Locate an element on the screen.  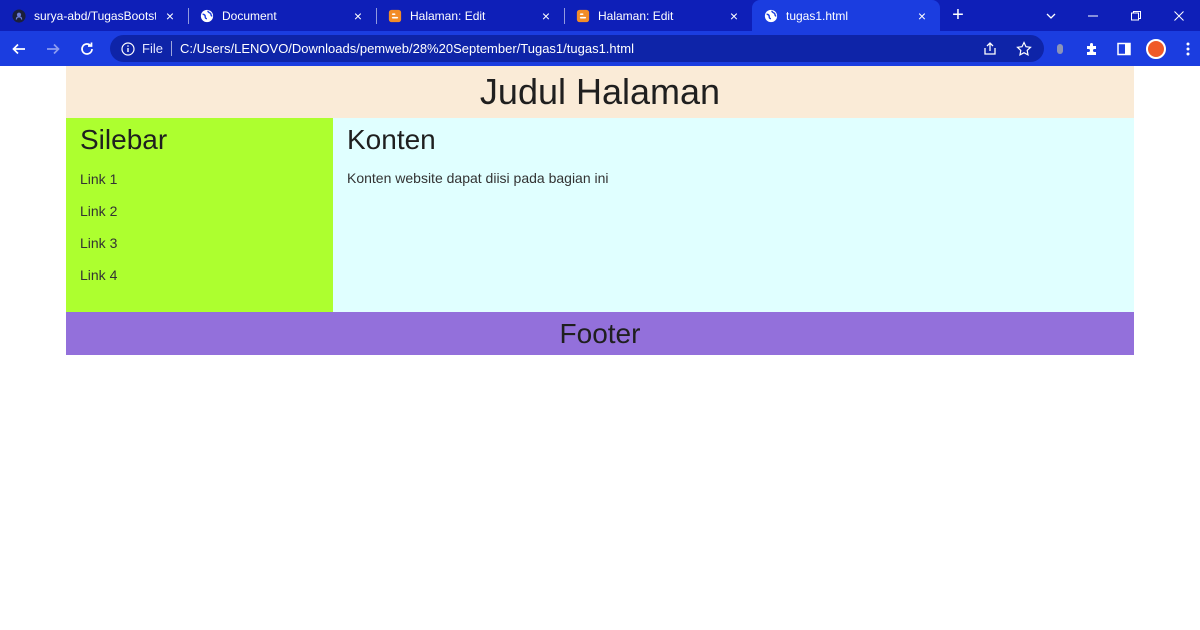
star-icon is located at coordinates (1024, 49).